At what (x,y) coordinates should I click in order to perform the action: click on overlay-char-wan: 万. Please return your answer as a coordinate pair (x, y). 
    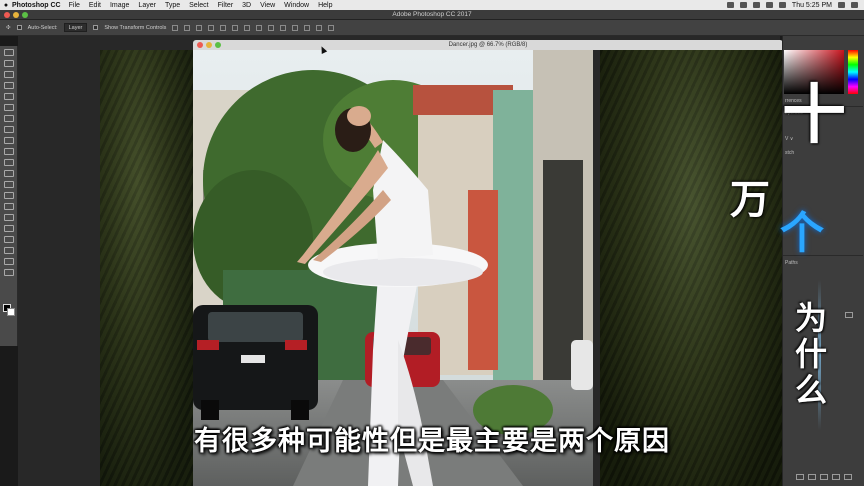
    Looking at the image, I should click on (750, 200).